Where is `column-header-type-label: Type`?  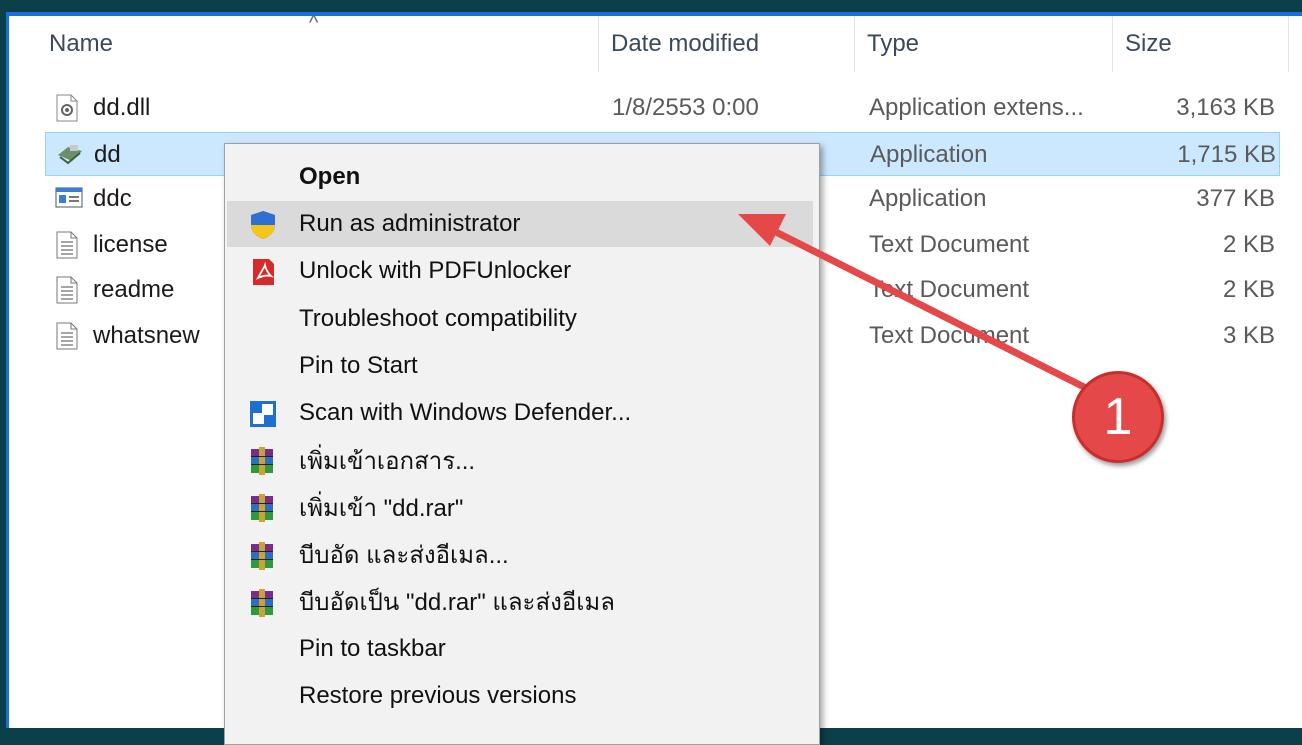
column-header-type-label: Type is located at coordinates (893, 43).